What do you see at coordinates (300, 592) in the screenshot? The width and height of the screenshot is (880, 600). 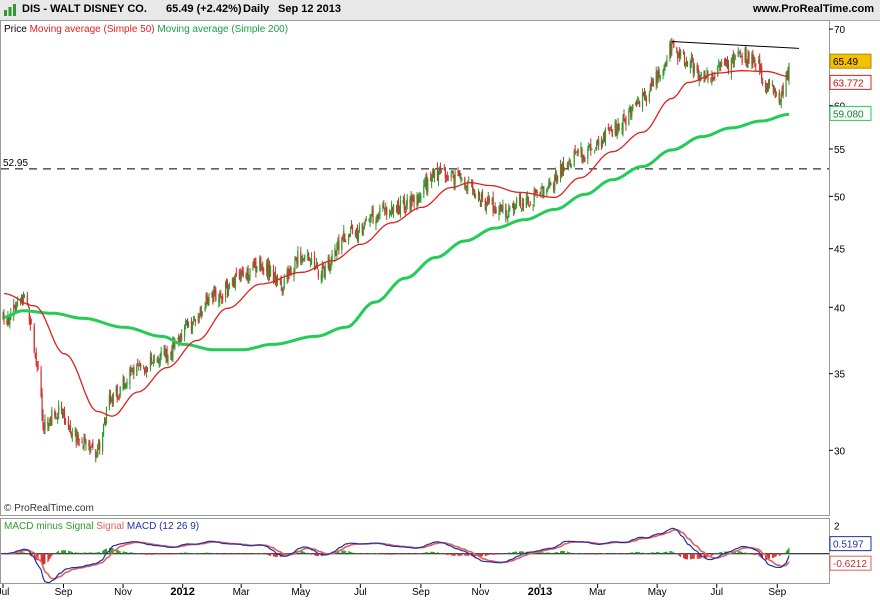 I see `x-tick-label: May` at bounding box center [300, 592].